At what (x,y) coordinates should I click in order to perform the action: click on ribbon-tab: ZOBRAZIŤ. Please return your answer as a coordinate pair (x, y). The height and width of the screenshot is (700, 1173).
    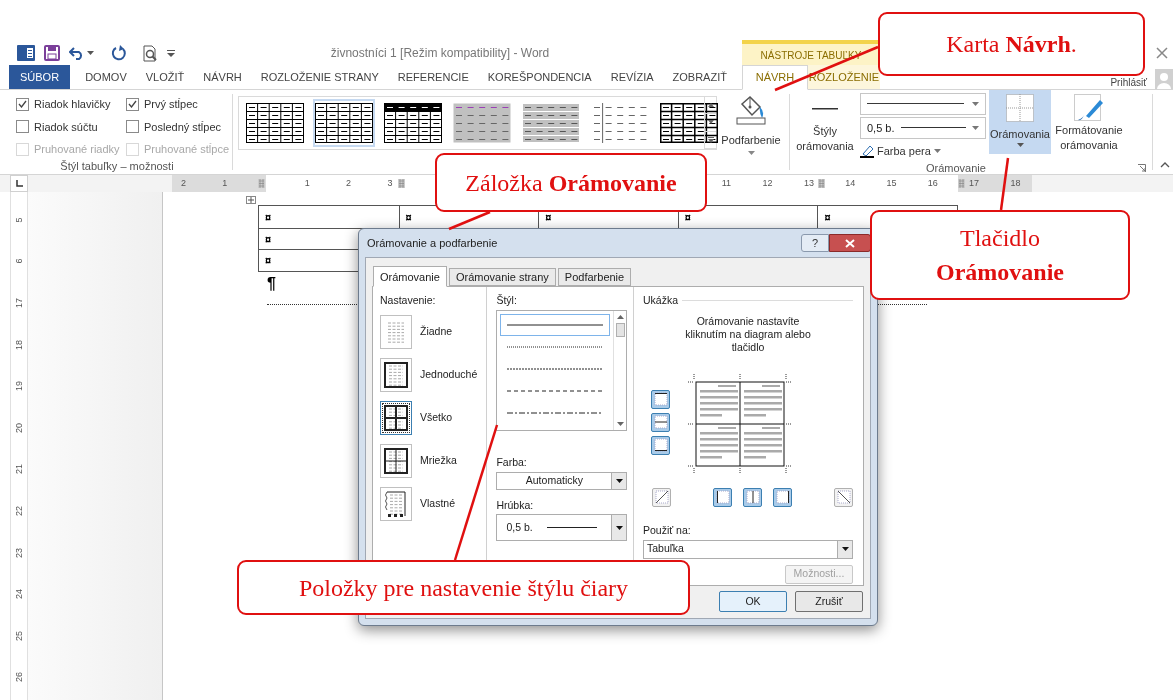
    Looking at the image, I should click on (699, 77).